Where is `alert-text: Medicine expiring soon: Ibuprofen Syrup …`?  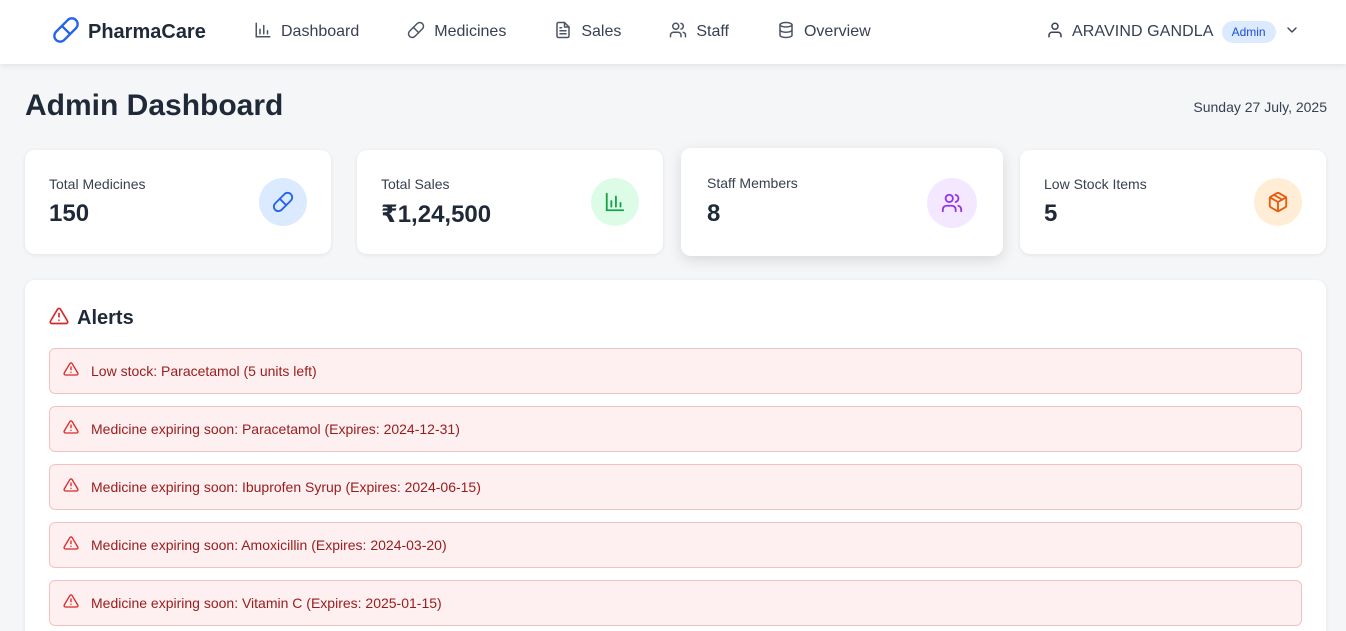 alert-text: Medicine expiring soon: Ibuprofen Syrup … is located at coordinates (286, 487).